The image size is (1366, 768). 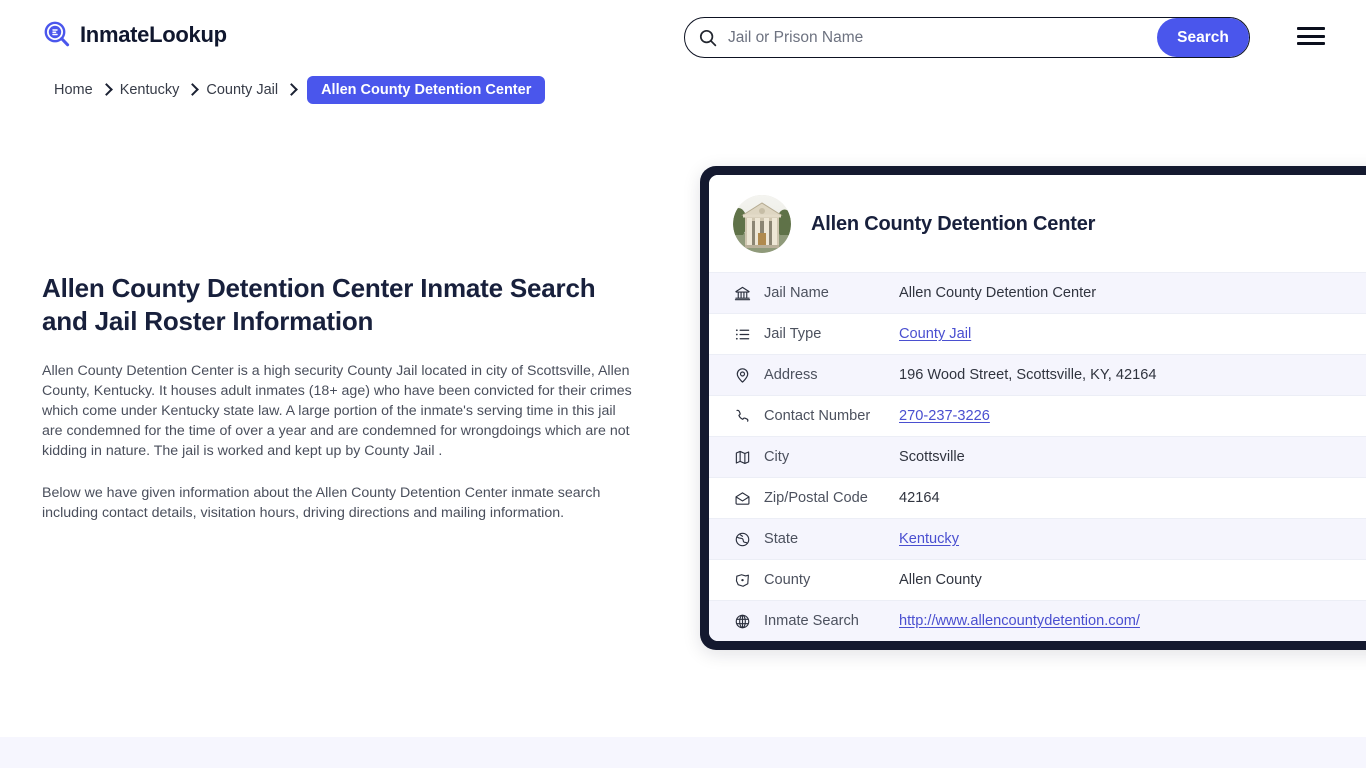 I want to click on row-value-link: http://www.allencountydetention.com/, so click(x=1019, y=621).